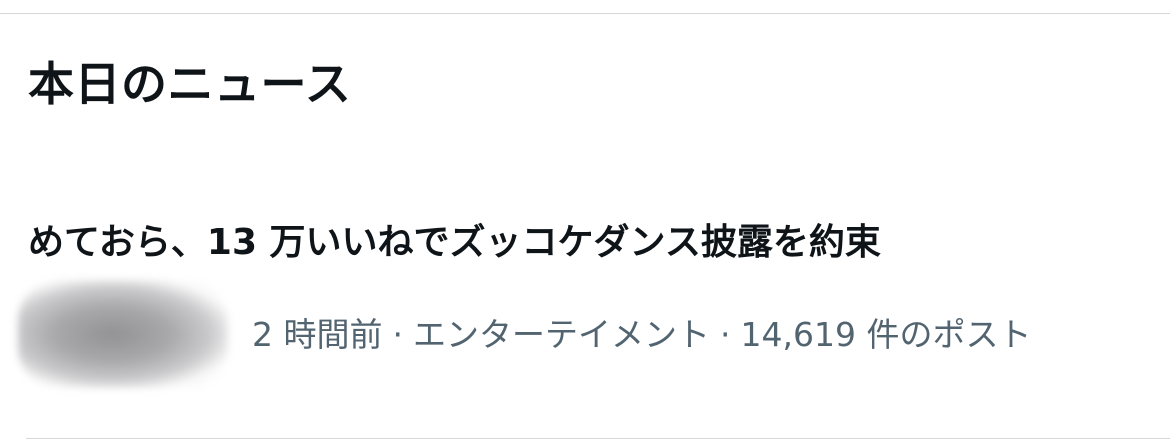  What do you see at coordinates (598, 438) in the screenshot?
I see `bottom-divider` at bounding box center [598, 438].